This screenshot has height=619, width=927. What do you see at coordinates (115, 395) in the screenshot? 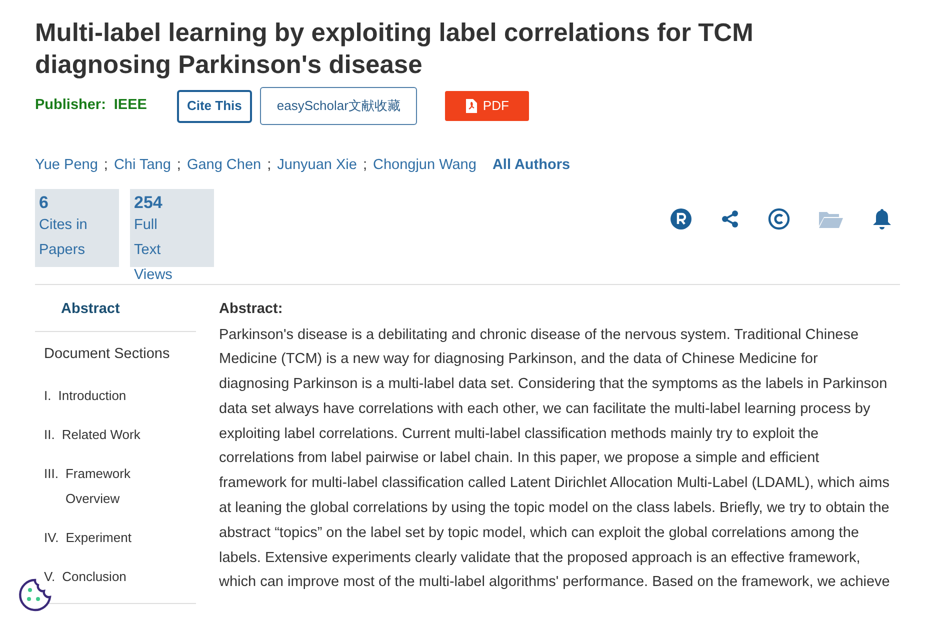
I see `section-link: I. Introduction` at bounding box center [115, 395].